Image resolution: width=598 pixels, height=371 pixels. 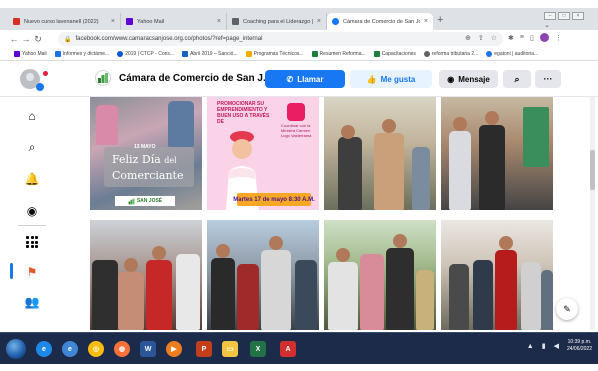 What do you see at coordinates (16, 349) in the screenshot?
I see `windows-start-button` at bounding box center [16, 349].